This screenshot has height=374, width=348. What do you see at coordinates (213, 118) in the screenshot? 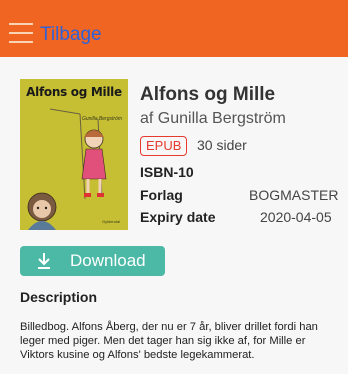
I see `book-author: af Gunilla Bergström` at bounding box center [213, 118].